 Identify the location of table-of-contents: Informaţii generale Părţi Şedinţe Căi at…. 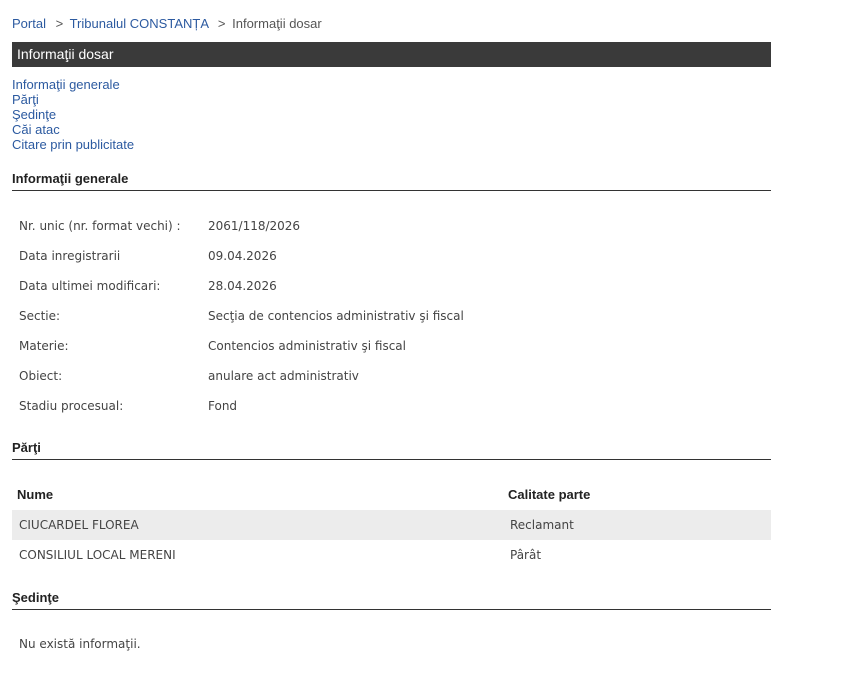
(73, 114).